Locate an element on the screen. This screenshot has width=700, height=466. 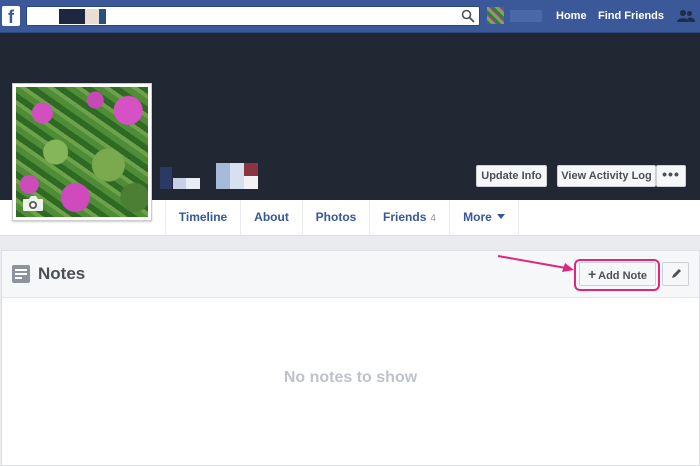
search-icon is located at coordinates (468, 16).